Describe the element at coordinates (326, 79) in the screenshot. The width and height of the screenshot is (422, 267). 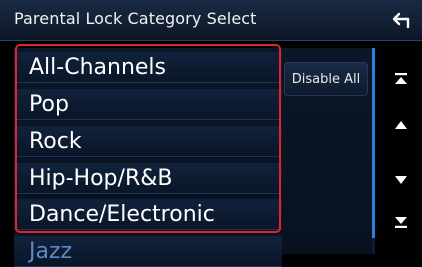
I see `disable-all-button: Disable All` at that location.